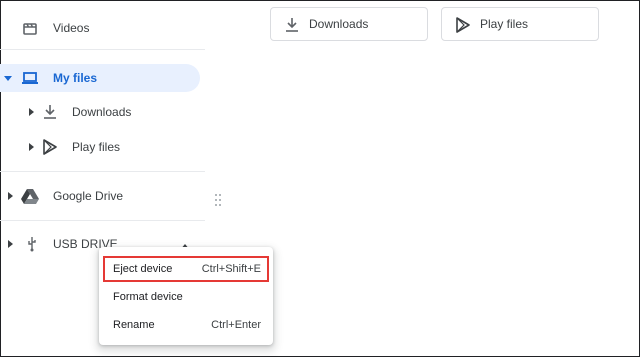  I want to click on menu-item-format-device: Format device, so click(186, 297).